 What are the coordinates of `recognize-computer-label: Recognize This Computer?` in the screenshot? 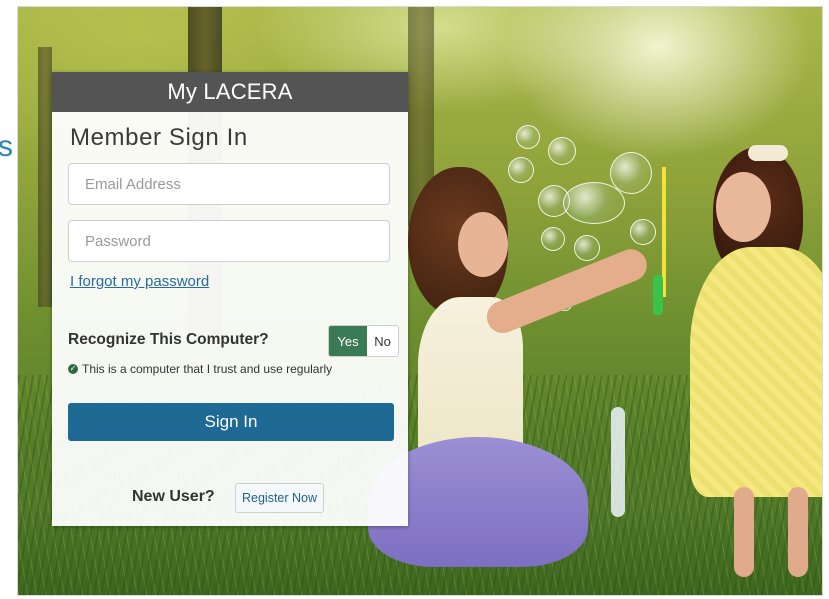 It's located at (168, 339).